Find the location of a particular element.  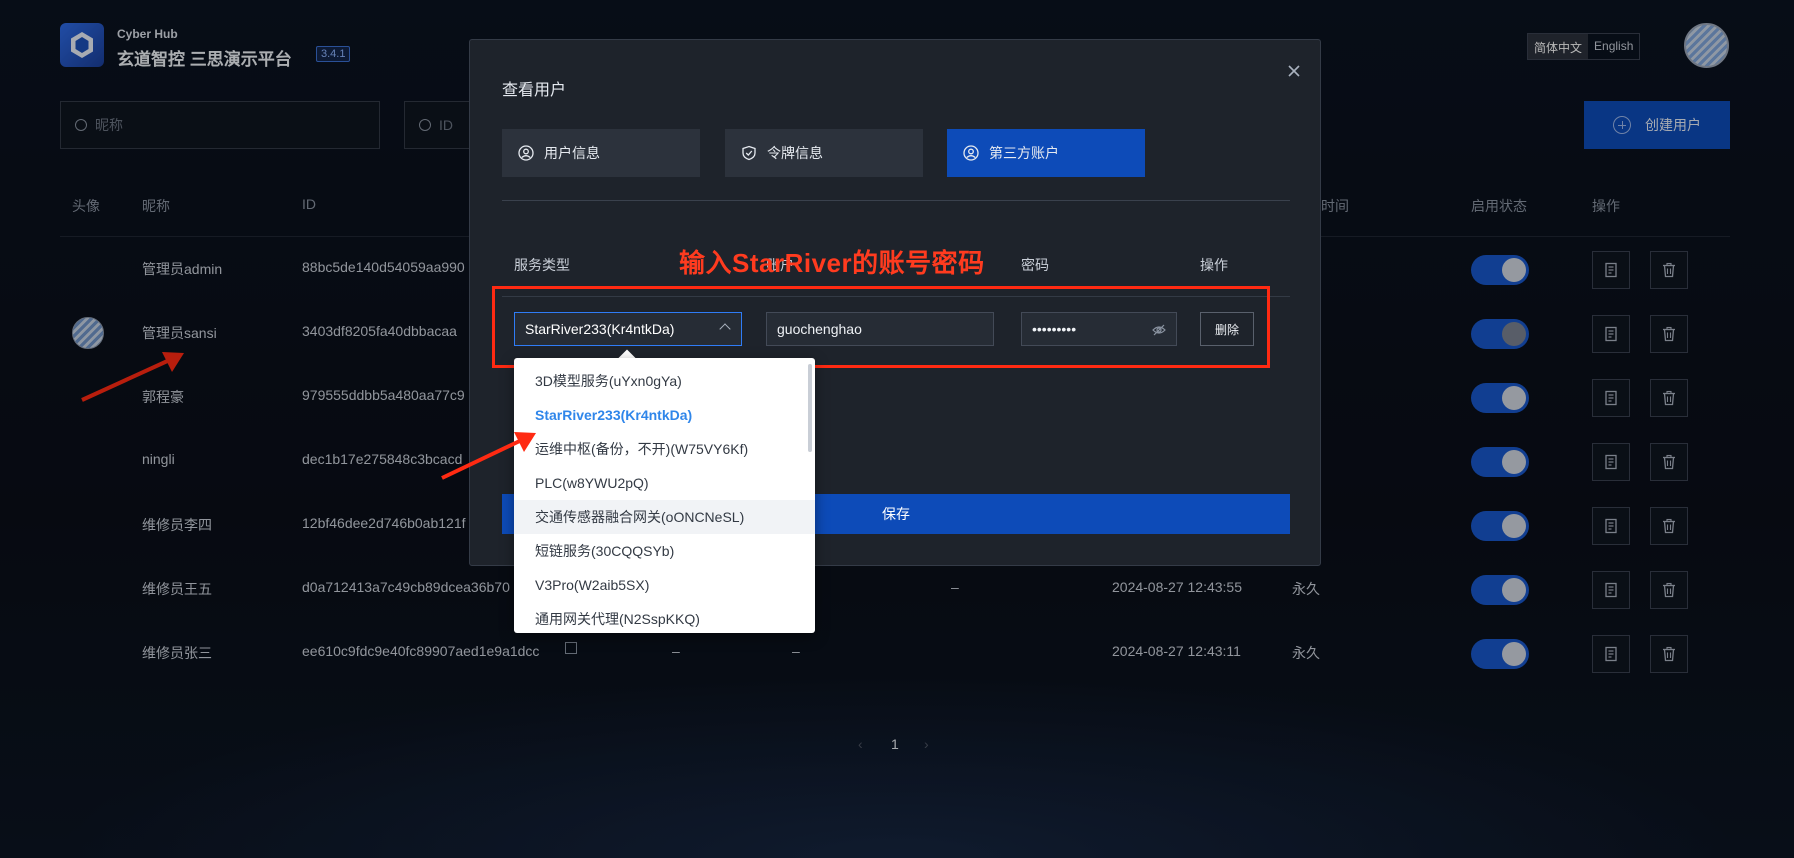

col-service-type: 服务类型 is located at coordinates (542, 265).